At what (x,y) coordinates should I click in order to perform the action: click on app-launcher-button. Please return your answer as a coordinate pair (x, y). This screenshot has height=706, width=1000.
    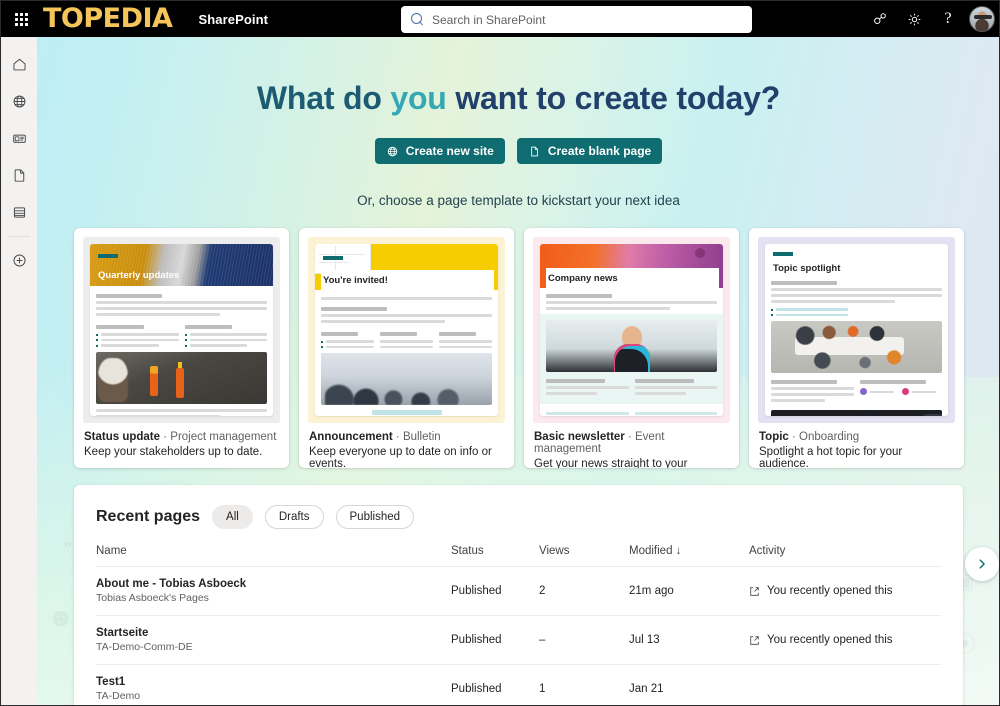
    Looking at the image, I should click on (21, 19).